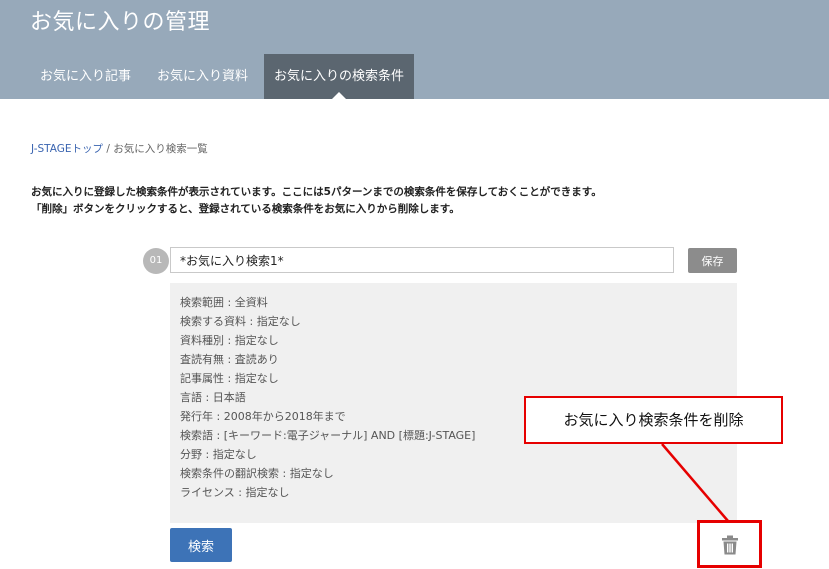 The height and width of the screenshot is (569, 829). I want to click on tab-favorite-search-conditions: お気に入りの検索条件, so click(339, 76).